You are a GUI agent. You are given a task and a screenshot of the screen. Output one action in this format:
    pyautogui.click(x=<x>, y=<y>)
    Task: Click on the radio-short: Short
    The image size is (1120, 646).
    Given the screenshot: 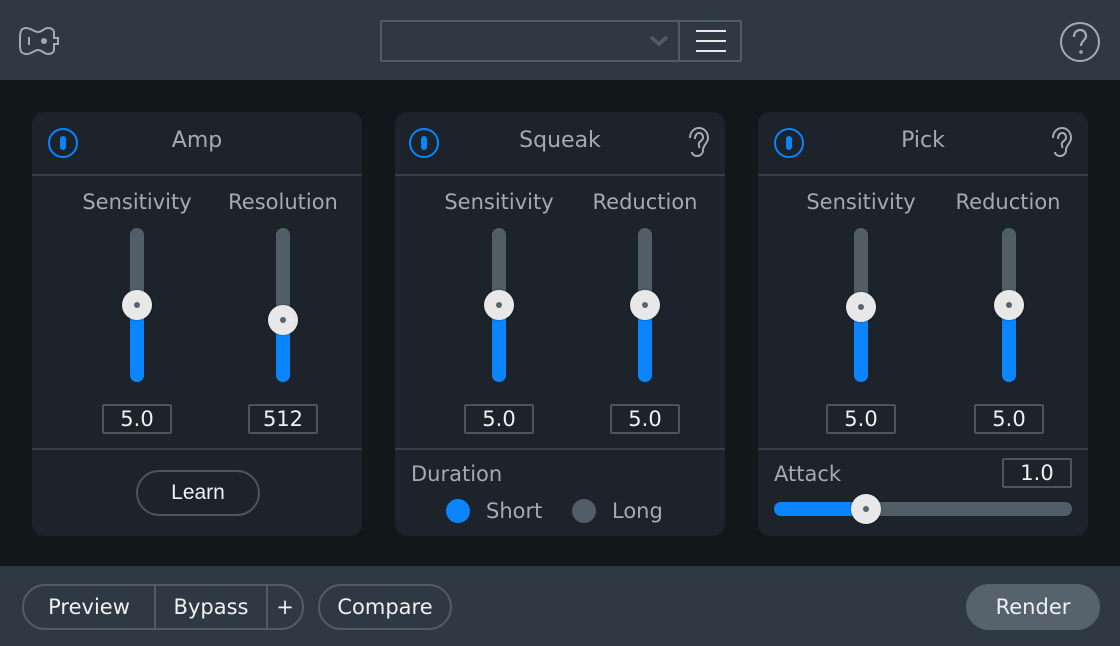 What is the action you would take?
    pyautogui.click(x=494, y=511)
    